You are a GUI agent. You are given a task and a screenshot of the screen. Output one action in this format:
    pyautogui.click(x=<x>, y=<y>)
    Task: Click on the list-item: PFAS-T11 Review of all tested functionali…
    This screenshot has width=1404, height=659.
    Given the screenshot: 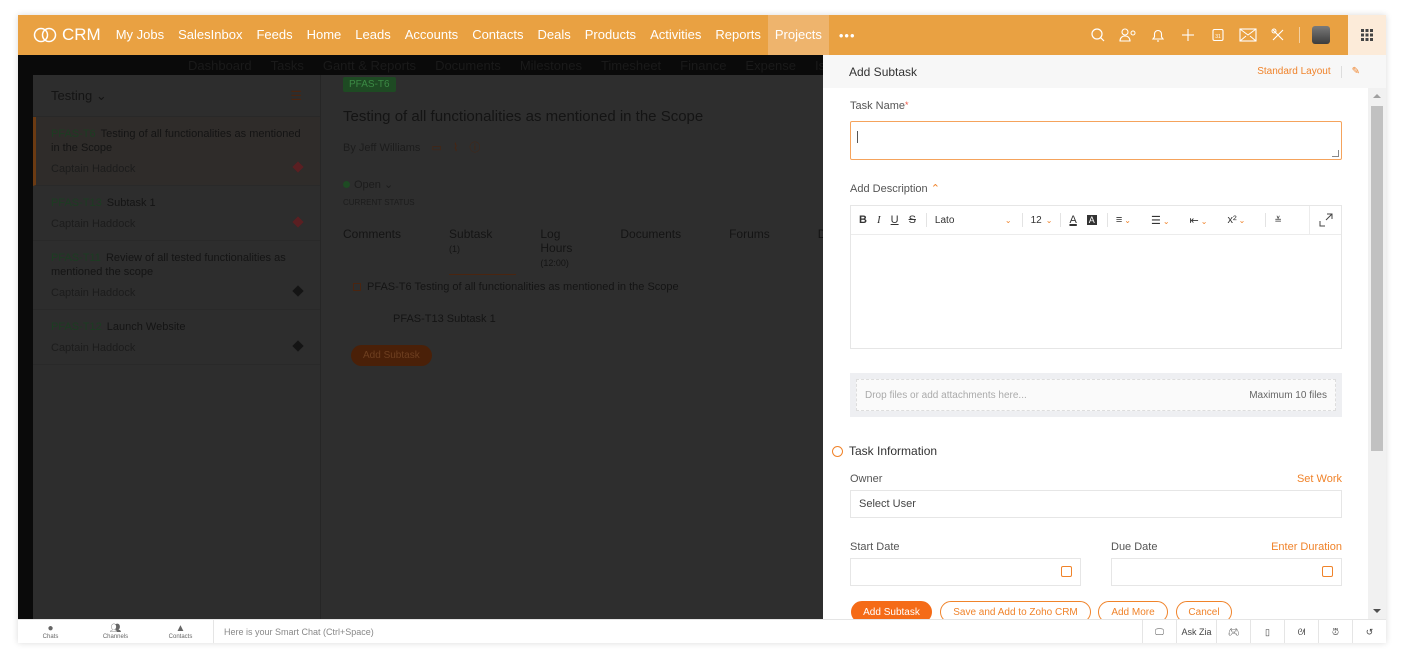 What is the action you would take?
    pyautogui.click(x=176, y=275)
    